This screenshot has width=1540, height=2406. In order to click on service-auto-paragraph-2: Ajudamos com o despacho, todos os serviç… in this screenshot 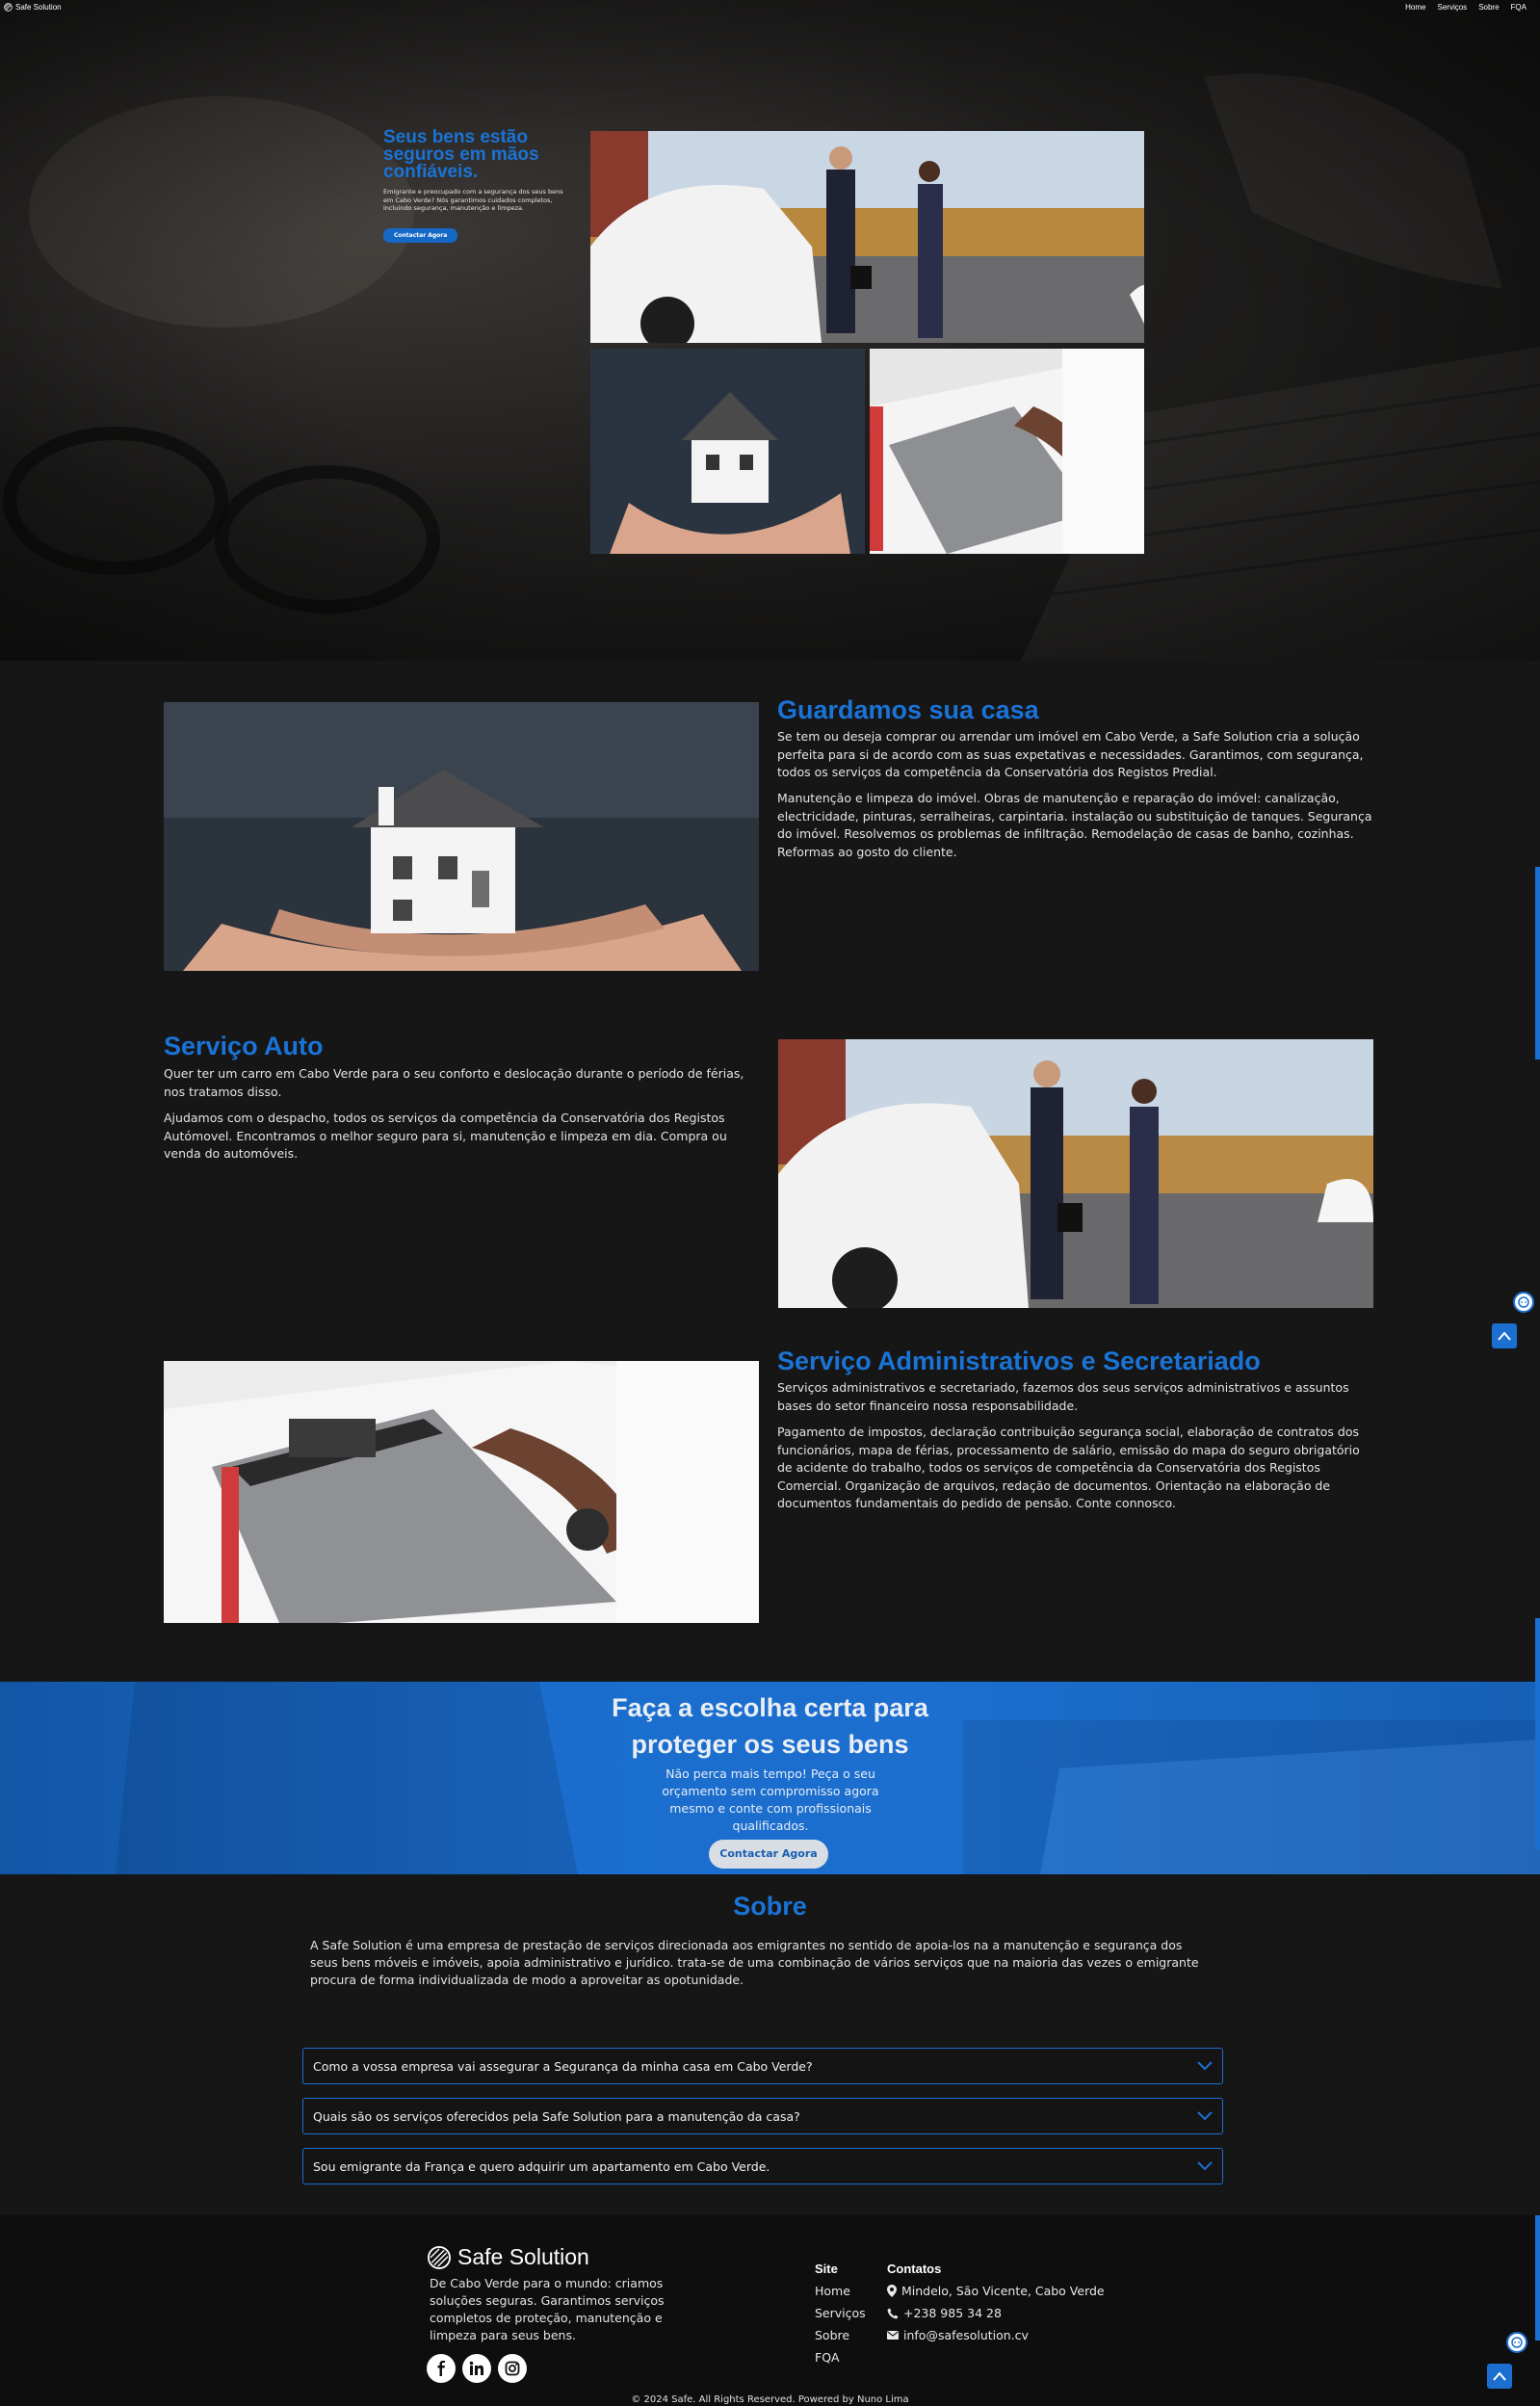, I will do `click(445, 1136)`.